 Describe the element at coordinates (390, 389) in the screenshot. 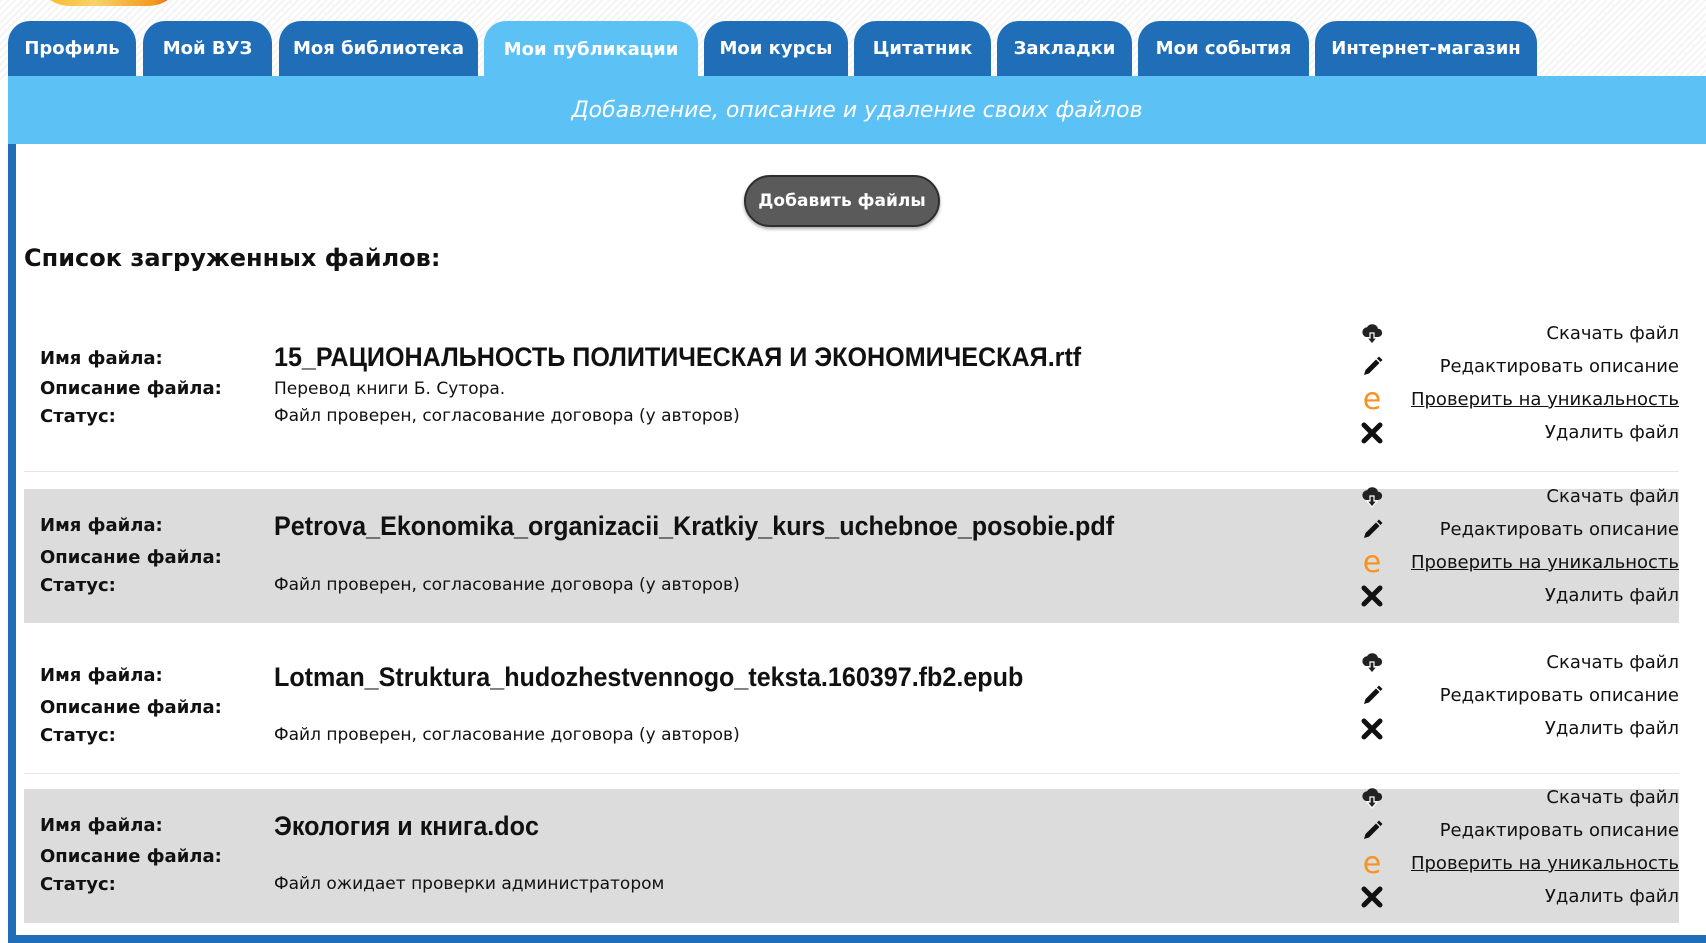

I see `file-description: Перевод книги Б. Сутора.` at that location.